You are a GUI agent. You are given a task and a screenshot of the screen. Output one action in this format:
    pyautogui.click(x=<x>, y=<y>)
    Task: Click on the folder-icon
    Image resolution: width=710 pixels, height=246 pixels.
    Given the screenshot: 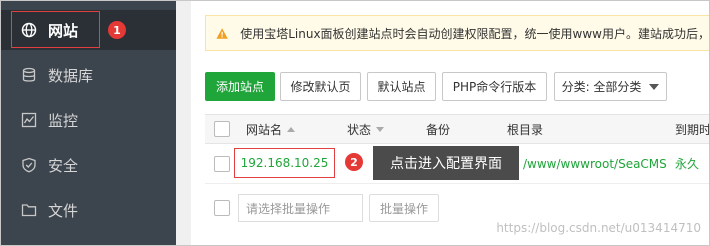 What is the action you would take?
    pyautogui.click(x=29, y=210)
    